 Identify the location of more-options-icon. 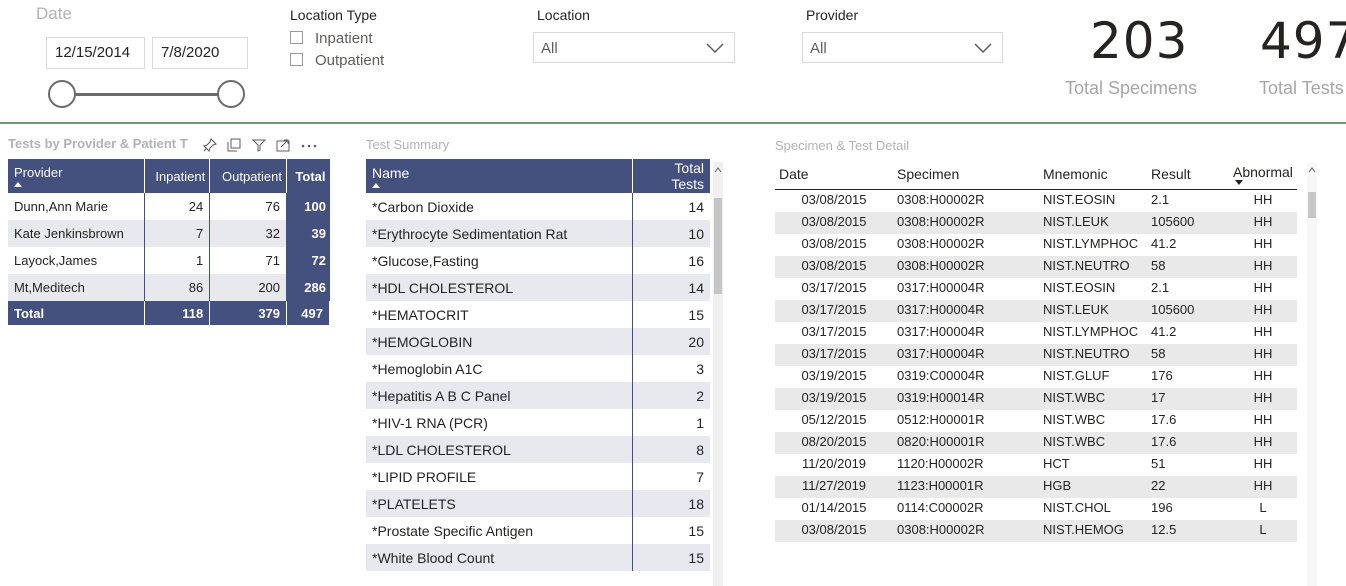
(309, 145).